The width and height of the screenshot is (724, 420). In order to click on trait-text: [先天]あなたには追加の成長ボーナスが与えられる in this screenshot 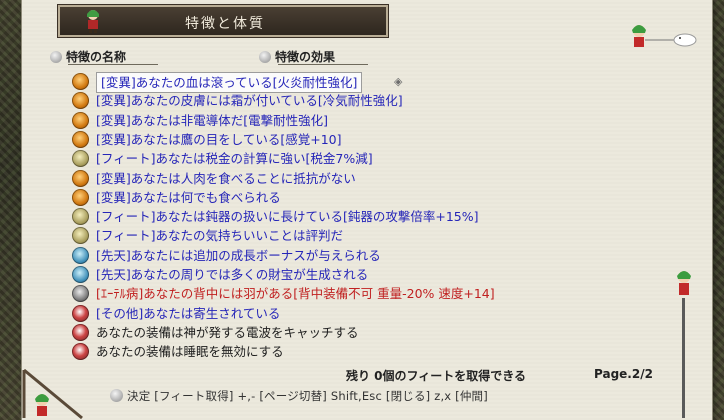, I will do `click(238, 255)`.